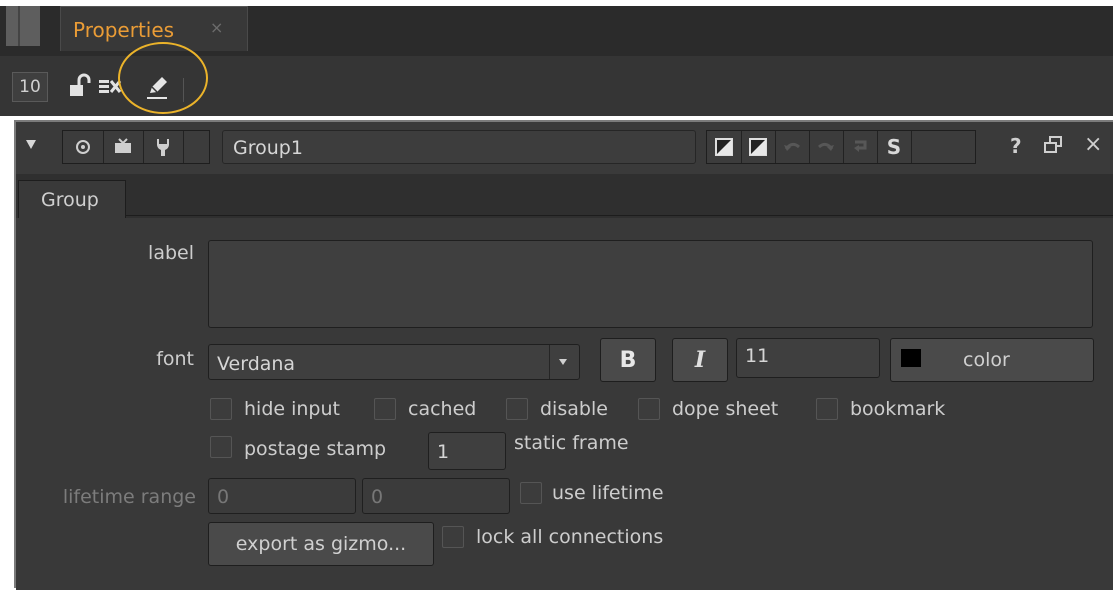  I want to click on redo-icon, so click(826, 147).